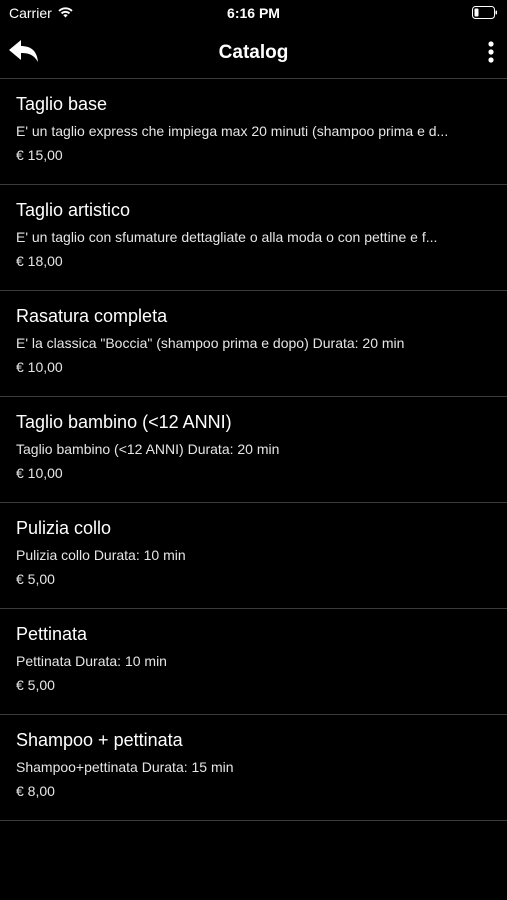  What do you see at coordinates (125, 767) in the screenshot?
I see `item-description: Shampoo+pettinata Durata: 15 min` at bounding box center [125, 767].